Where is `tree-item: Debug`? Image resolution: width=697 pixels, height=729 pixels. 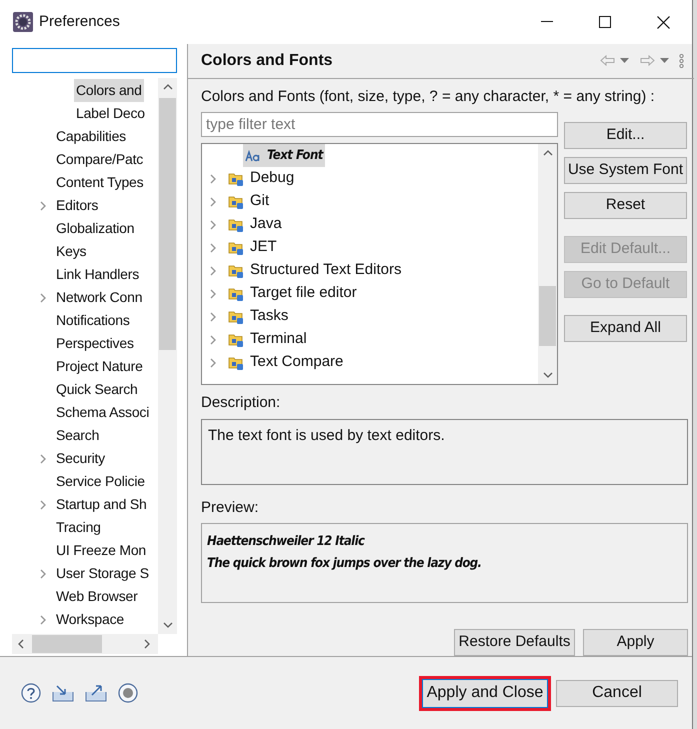 tree-item: Debug is located at coordinates (261, 178).